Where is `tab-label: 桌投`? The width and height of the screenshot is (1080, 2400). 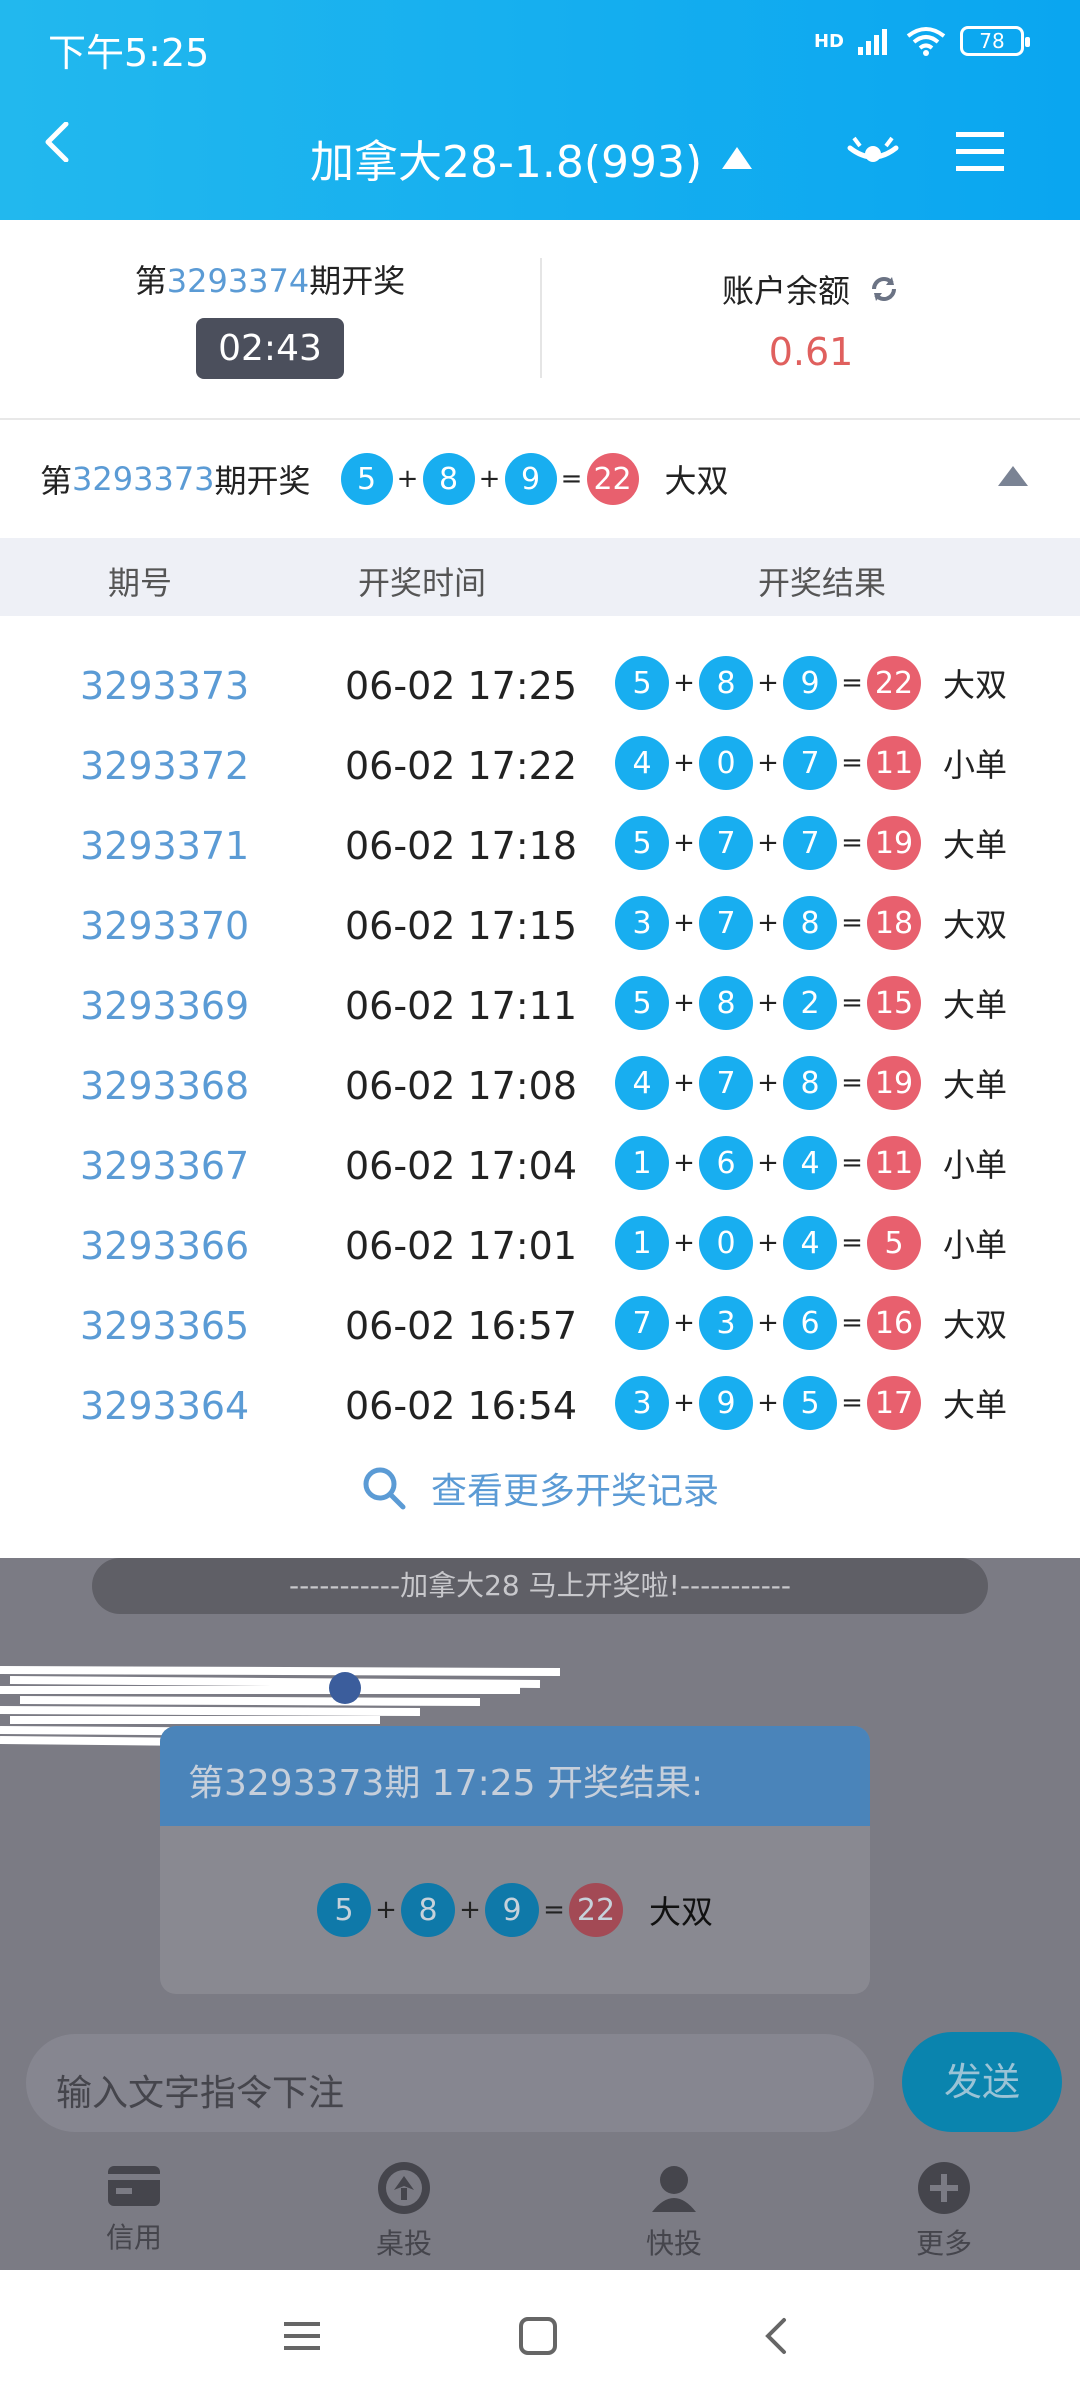 tab-label: 桌投 is located at coordinates (403, 2243).